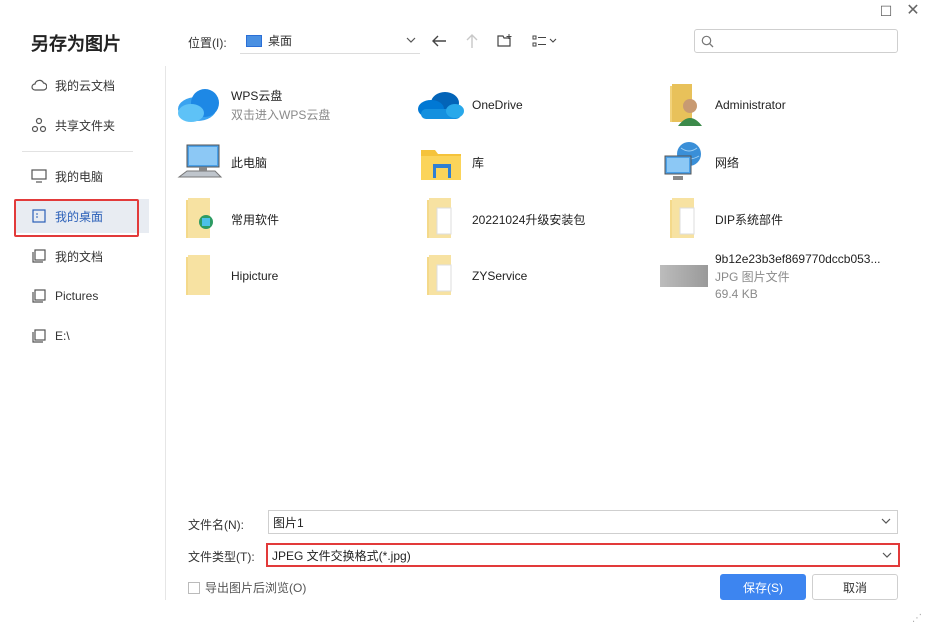 The image size is (930, 630). I want to click on sidebar-item-drive-e: E:\, so click(81, 336).